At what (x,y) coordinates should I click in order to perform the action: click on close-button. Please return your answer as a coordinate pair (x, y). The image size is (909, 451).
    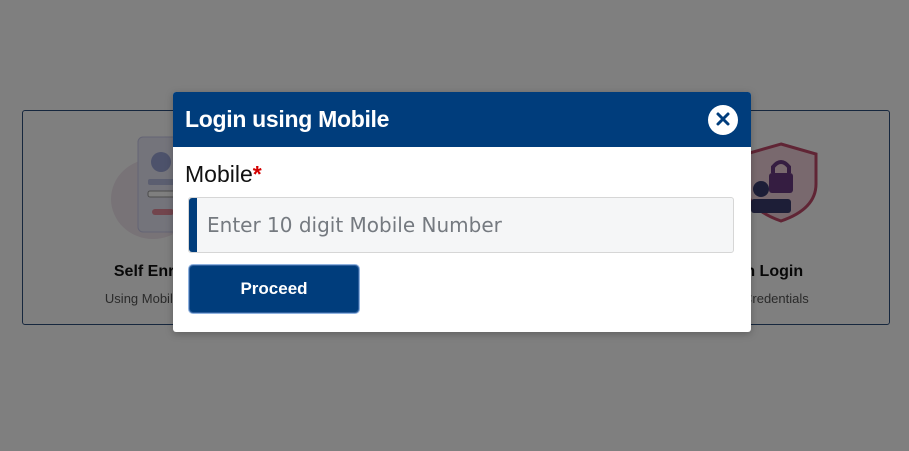
    Looking at the image, I should click on (723, 120).